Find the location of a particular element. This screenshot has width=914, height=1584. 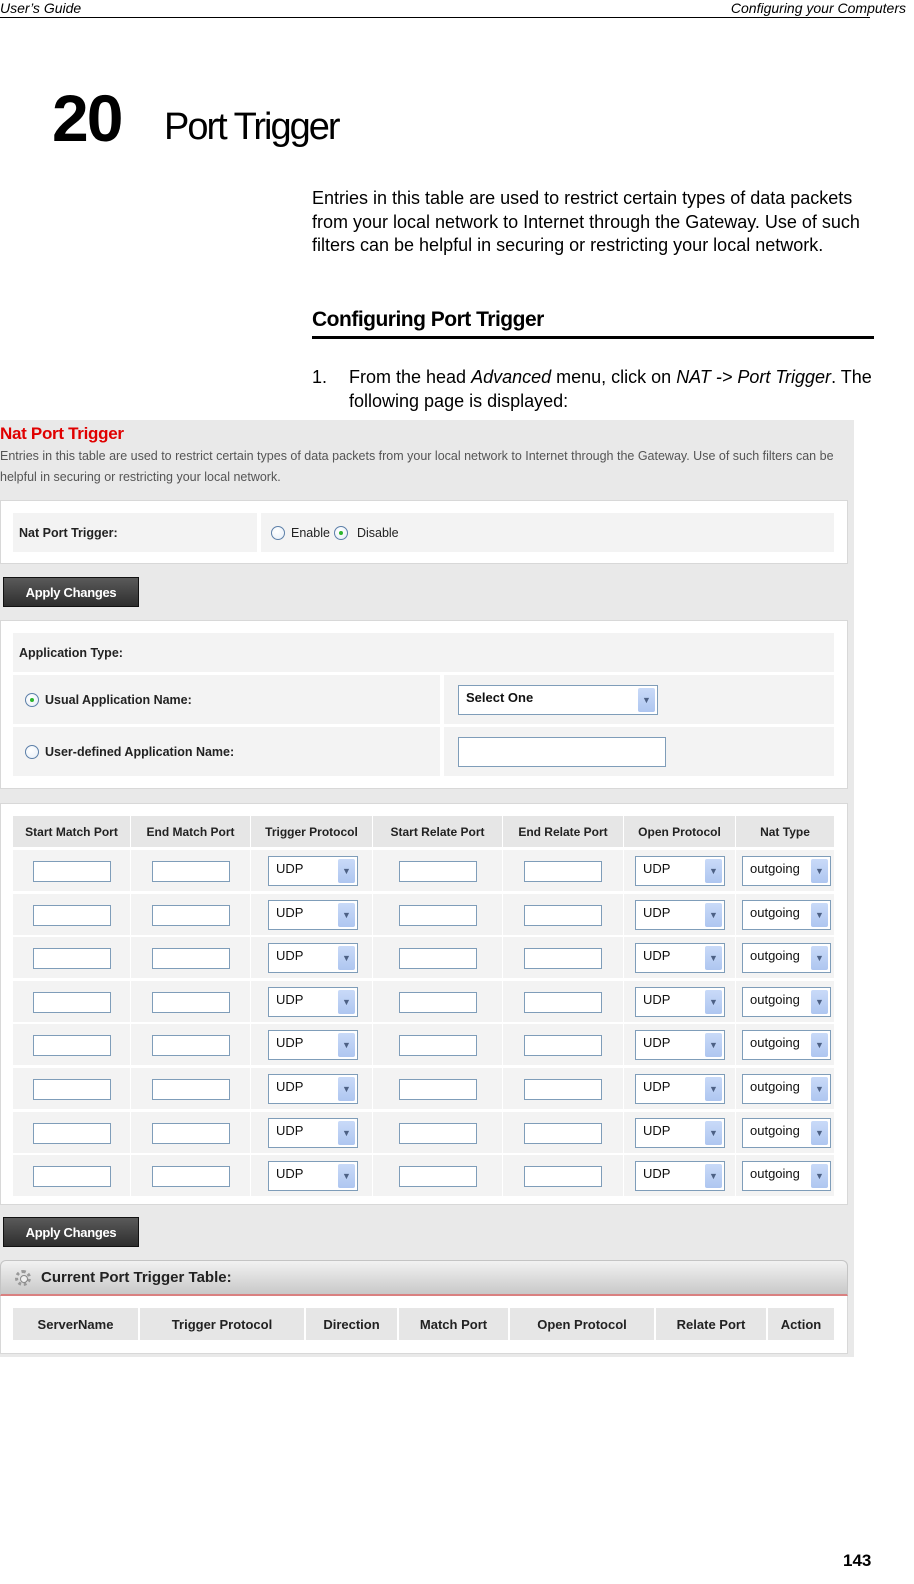

radio-usual-app is located at coordinates (32, 699).